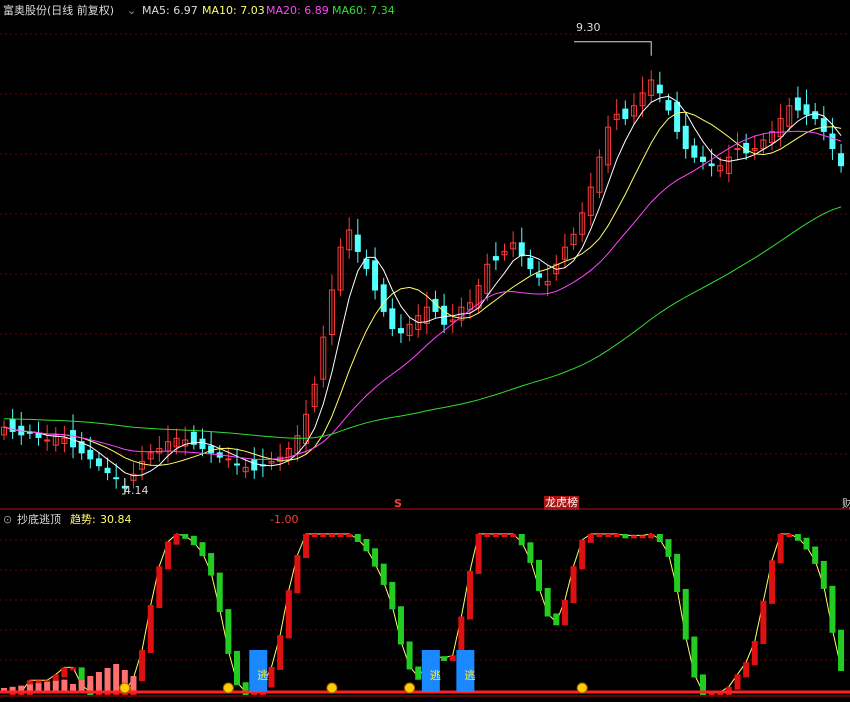 The height and width of the screenshot is (702, 850). I want to click on dragon-tiger-marker: 龙虎榜, so click(561, 503).